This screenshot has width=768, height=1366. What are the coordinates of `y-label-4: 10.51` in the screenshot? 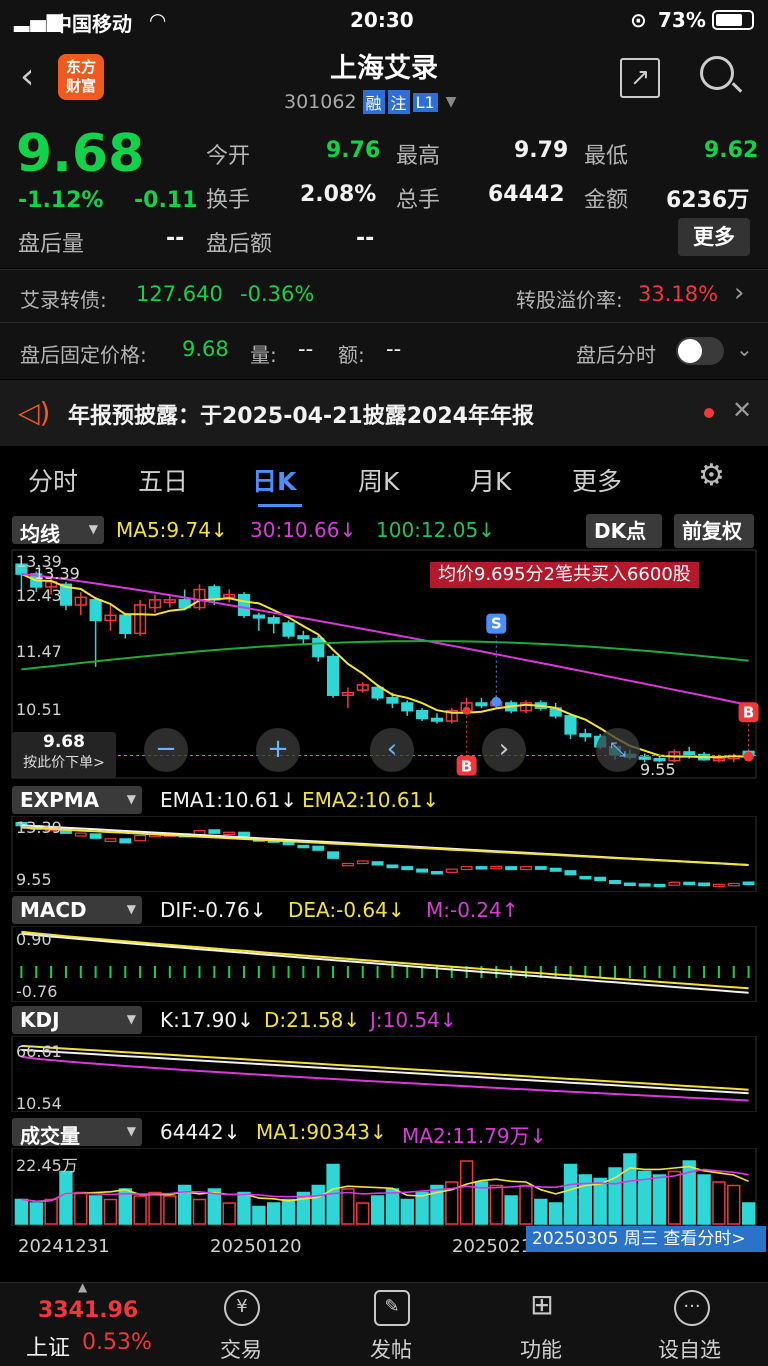 It's located at (39, 709).